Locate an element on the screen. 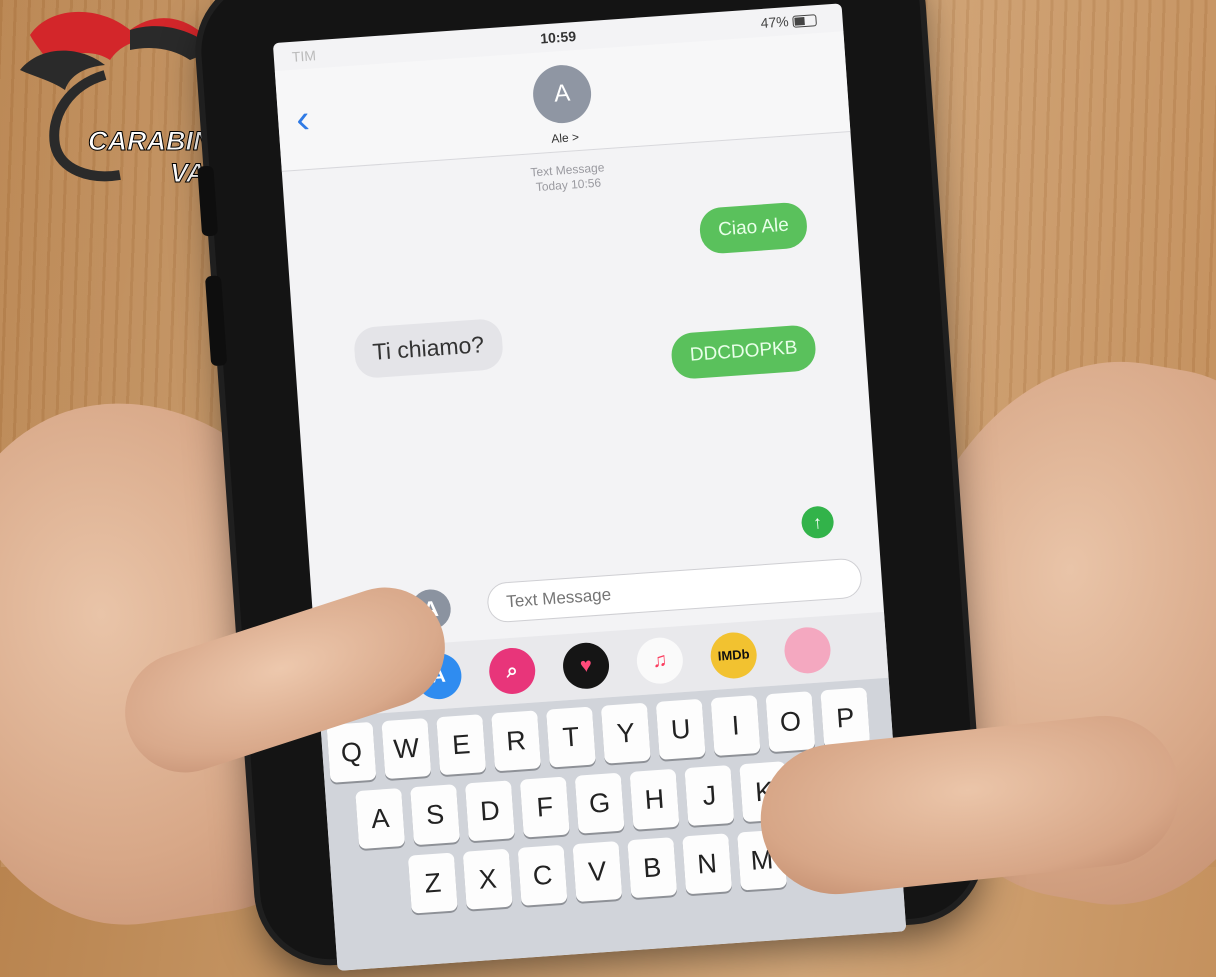 This screenshot has width=1216, height=977. music-icon: ♫ is located at coordinates (660, 661).